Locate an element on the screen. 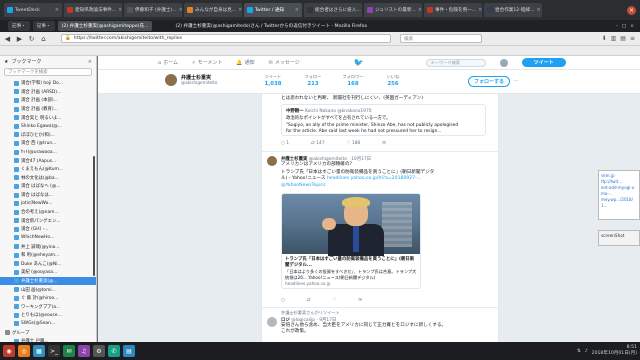  background-window: screenShot is located at coordinates (619, 238).